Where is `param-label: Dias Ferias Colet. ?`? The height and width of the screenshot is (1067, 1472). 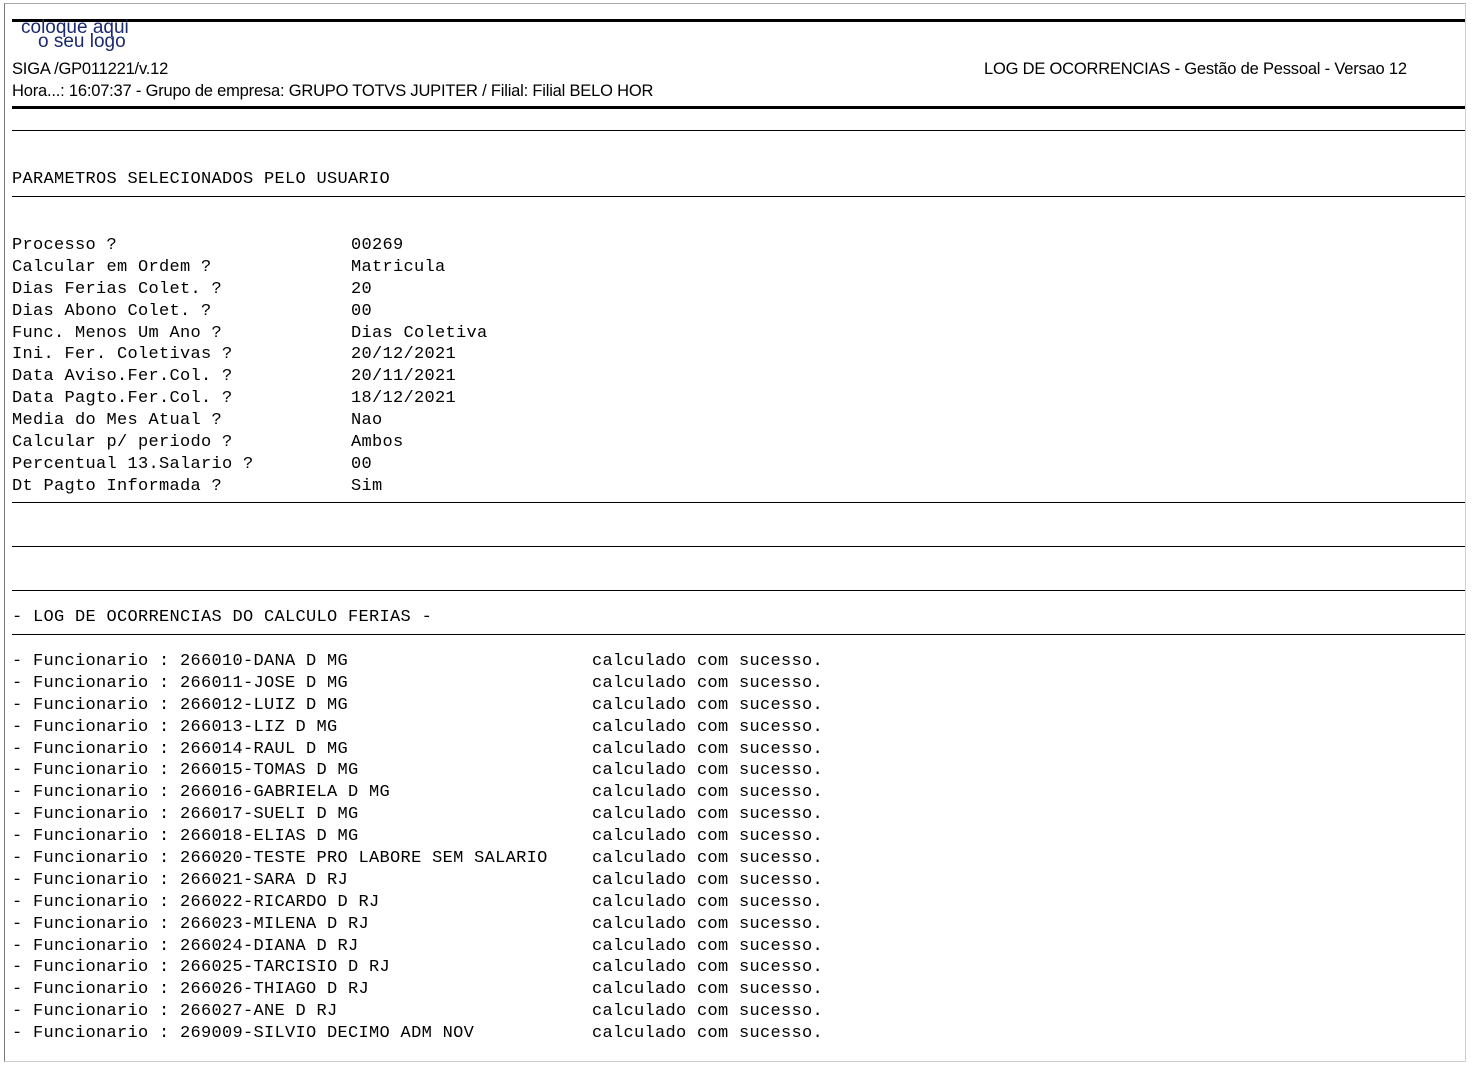
param-label: Dias Ferias Colet. ? is located at coordinates (117, 289).